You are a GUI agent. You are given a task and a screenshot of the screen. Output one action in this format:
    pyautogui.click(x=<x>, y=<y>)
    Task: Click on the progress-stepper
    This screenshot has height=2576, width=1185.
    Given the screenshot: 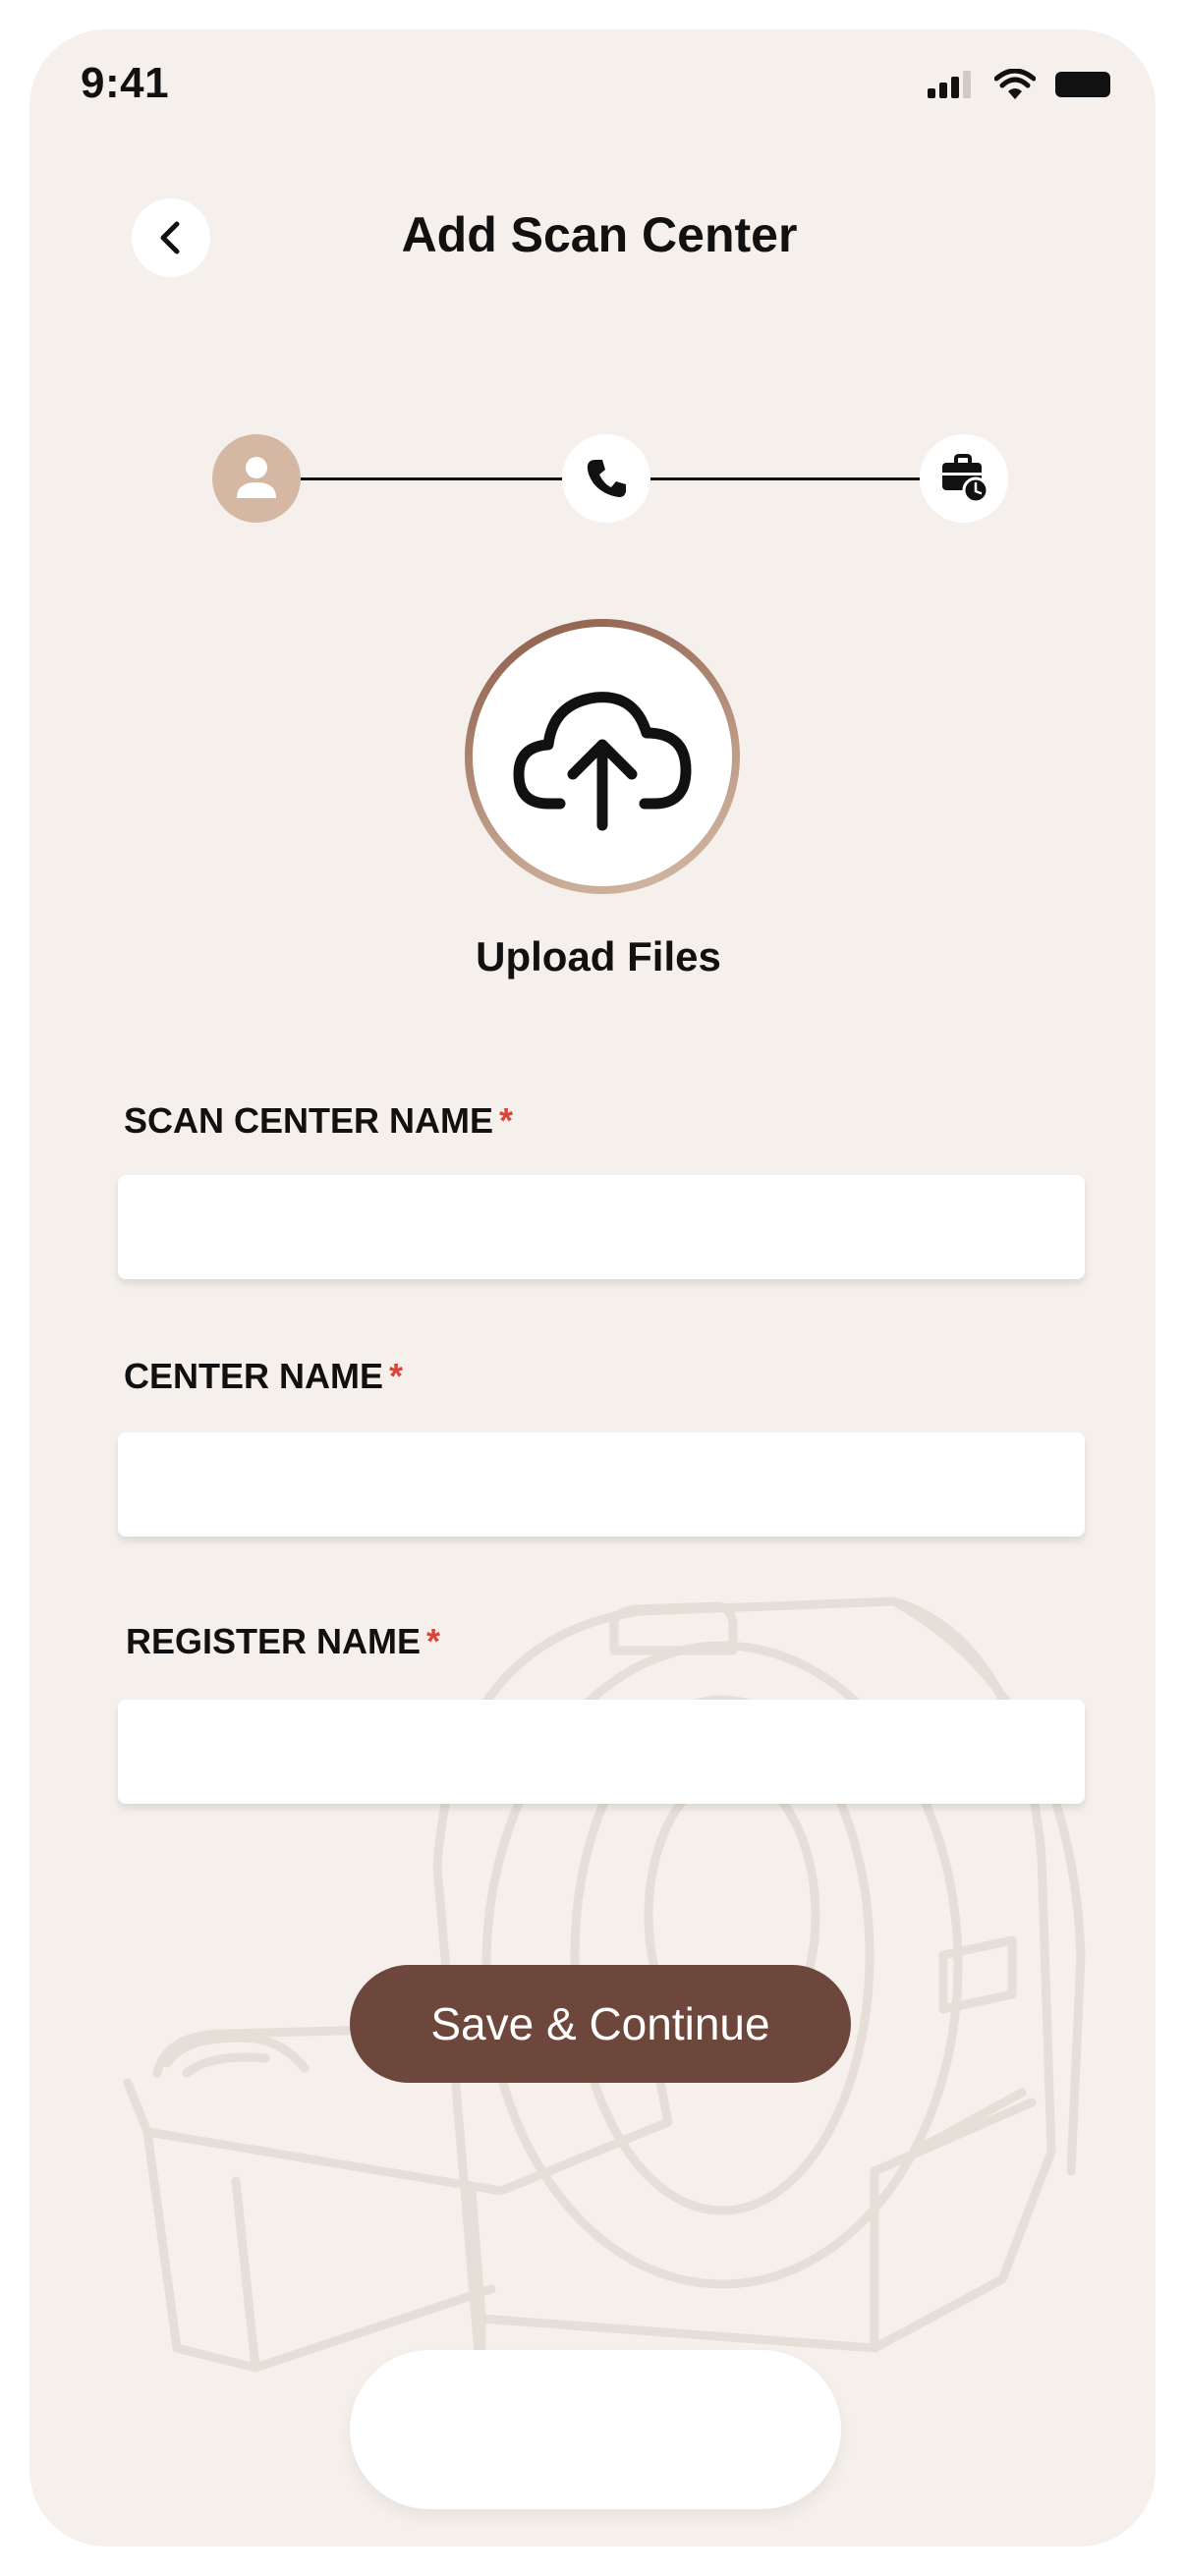 What is the action you would take?
    pyautogui.click(x=610, y=478)
    